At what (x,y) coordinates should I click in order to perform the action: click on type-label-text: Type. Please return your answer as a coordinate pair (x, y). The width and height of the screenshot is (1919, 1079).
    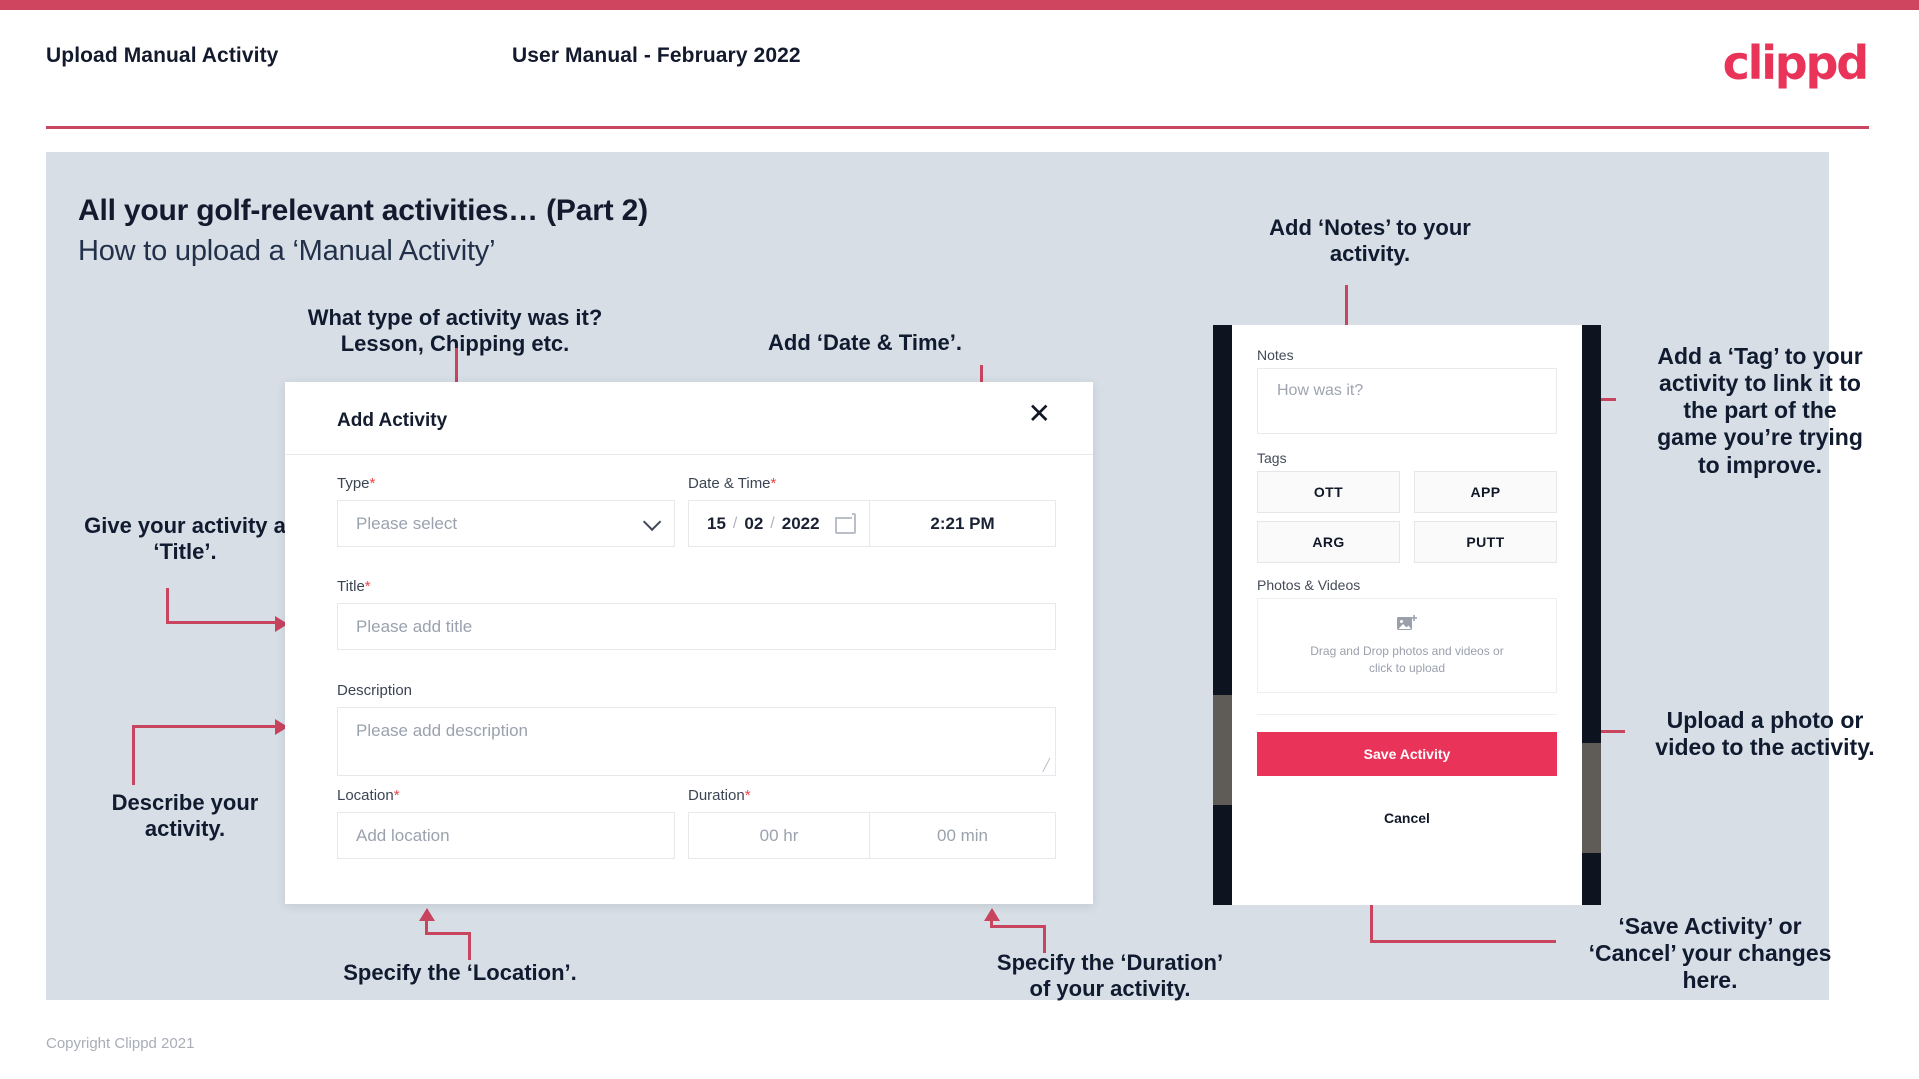
    Looking at the image, I should click on (353, 483).